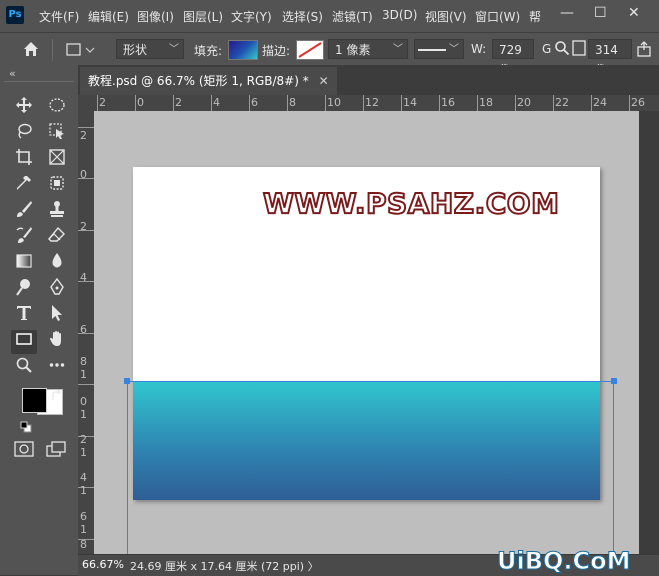 This screenshot has height=576, width=659. I want to click on ruler-tick-label: 8, so click(83, 361).